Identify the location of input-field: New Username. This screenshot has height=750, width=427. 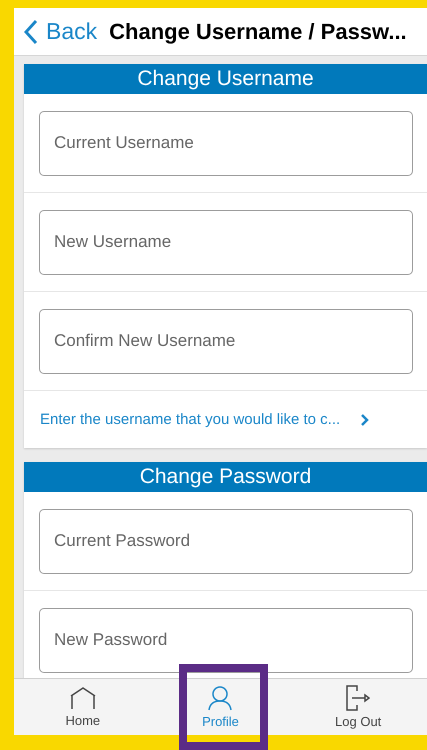
(226, 242).